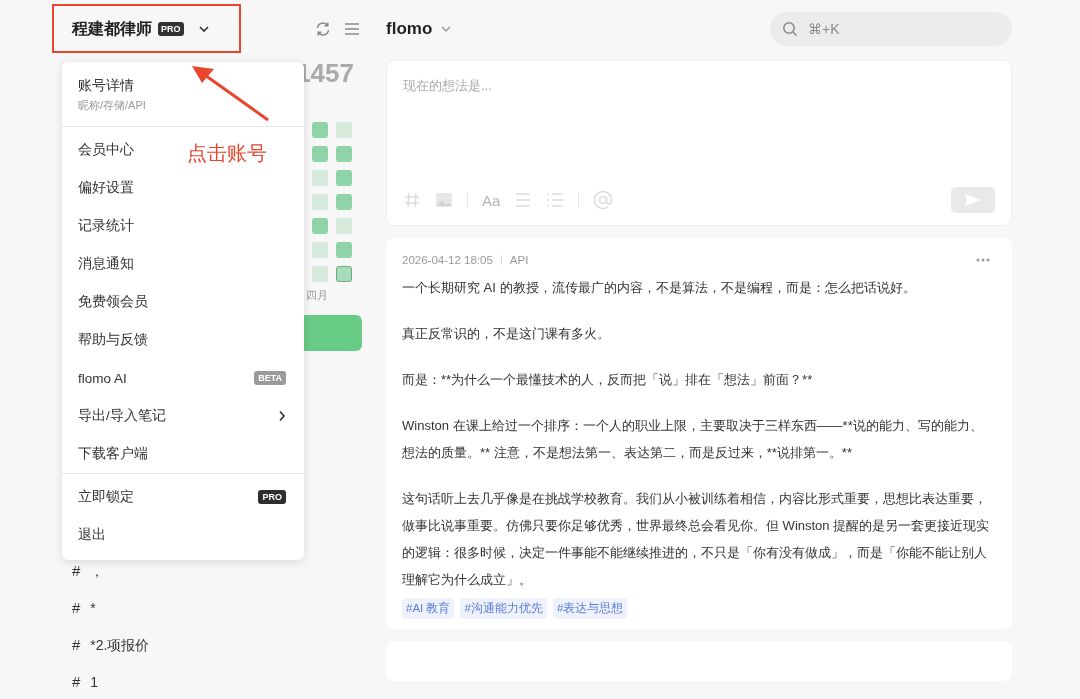 The width and height of the screenshot is (1080, 699). I want to click on menu-item: 消息通知, so click(106, 264).